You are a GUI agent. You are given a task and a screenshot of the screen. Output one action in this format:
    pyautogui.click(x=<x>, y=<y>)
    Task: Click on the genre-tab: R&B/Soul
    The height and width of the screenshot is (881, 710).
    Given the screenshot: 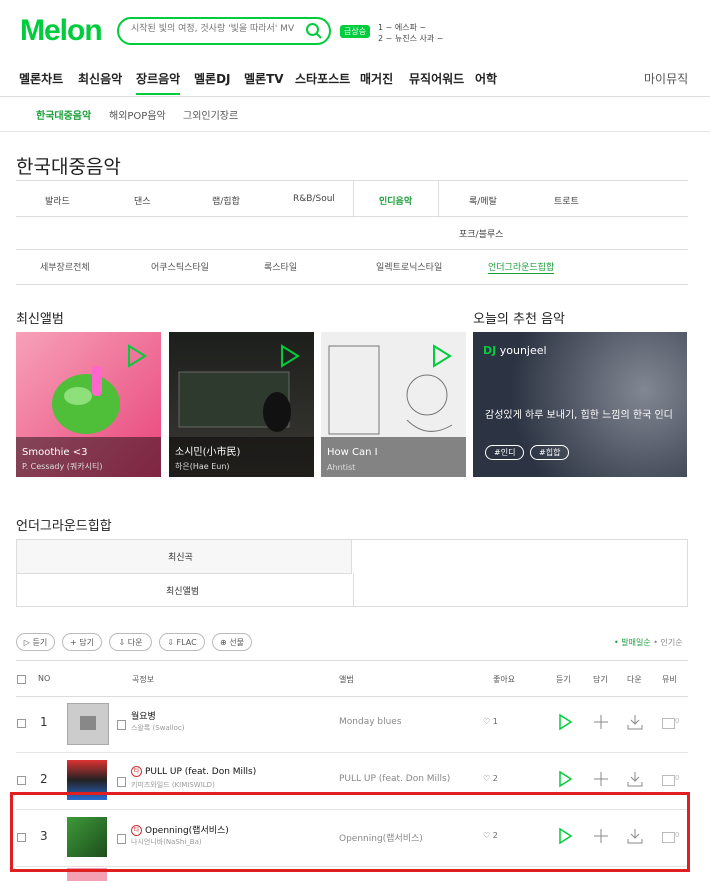 What is the action you would take?
    pyautogui.click(x=314, y=199)
    